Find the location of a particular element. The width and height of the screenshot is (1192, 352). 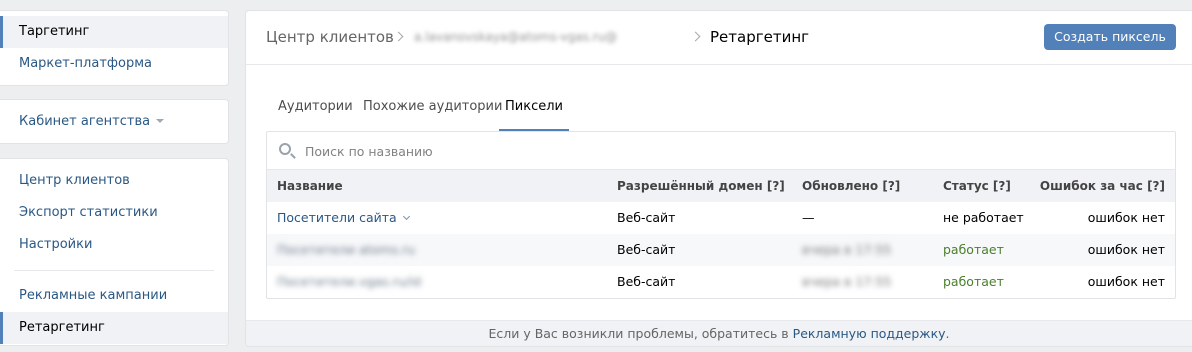

sidebar-item-client-center: Центр клиентов is located at coordinates (114, 181).